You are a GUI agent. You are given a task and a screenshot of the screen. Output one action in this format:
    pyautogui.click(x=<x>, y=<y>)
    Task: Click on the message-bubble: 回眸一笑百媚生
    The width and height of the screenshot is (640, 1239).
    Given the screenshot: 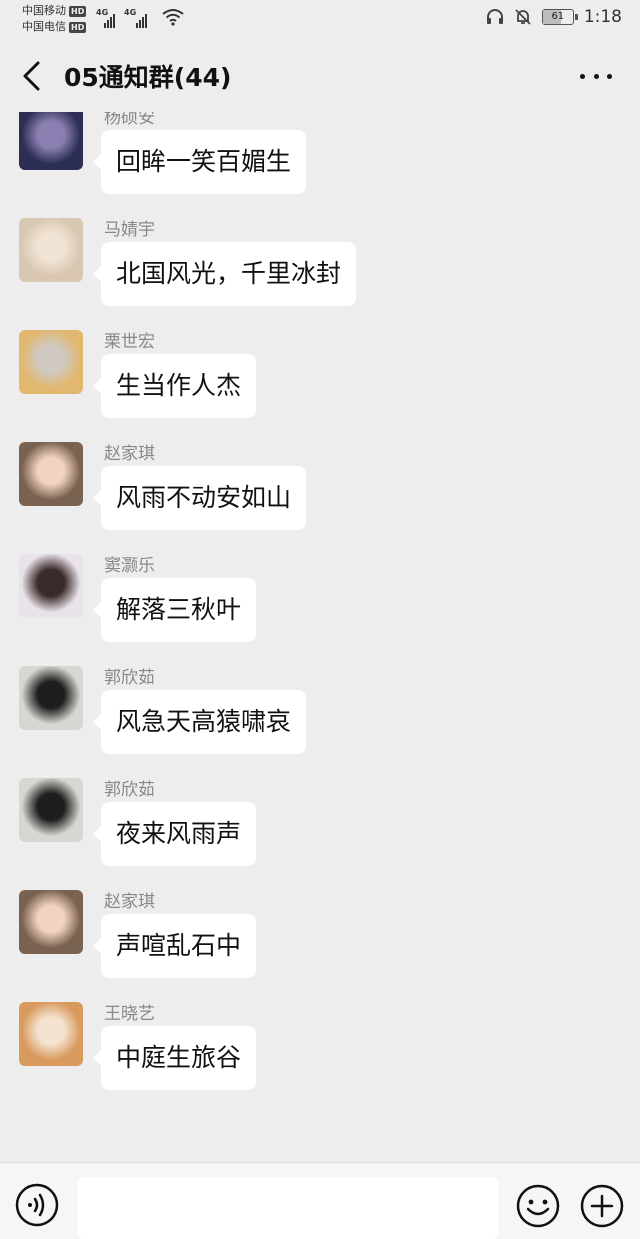 What is the action you would take?
    pyautogui.click(x=199, y=162)
    